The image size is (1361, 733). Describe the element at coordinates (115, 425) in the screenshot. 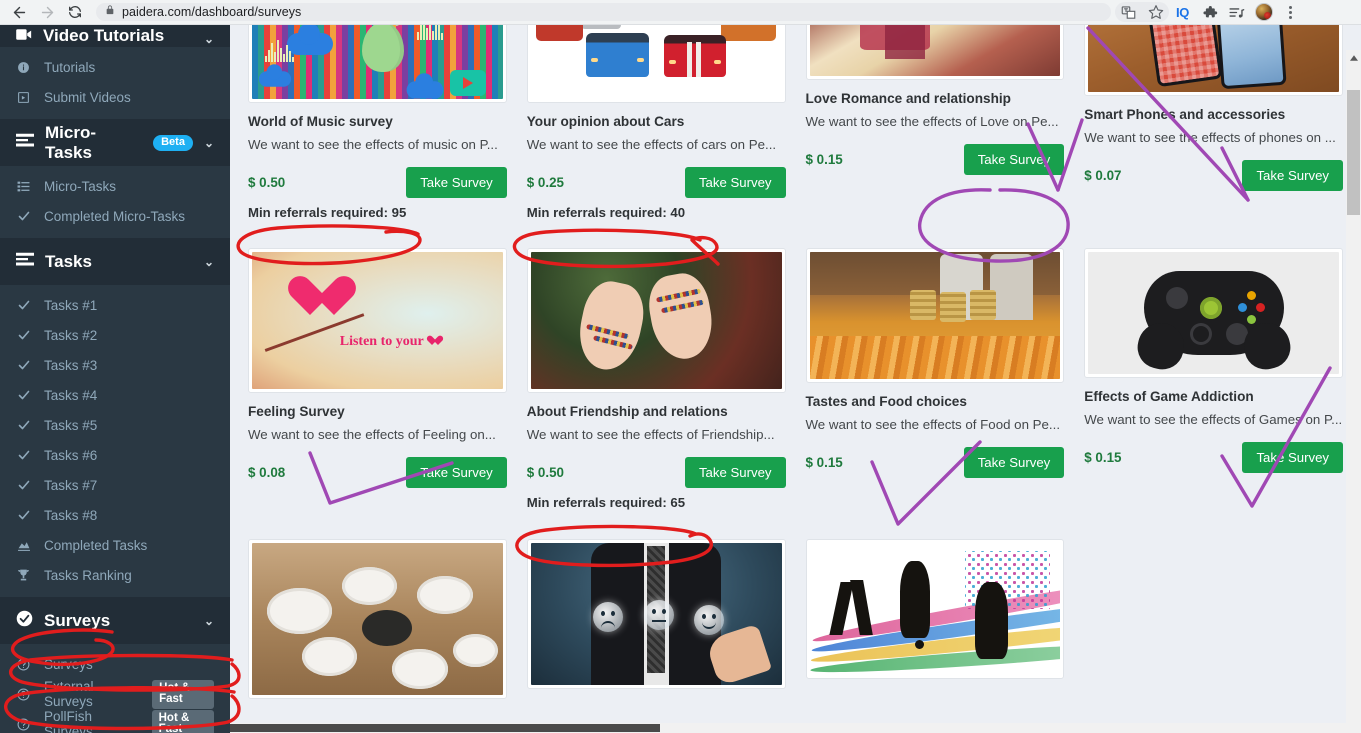

I see `sidebar-item-tasks-5: Tasks #5` at that location.